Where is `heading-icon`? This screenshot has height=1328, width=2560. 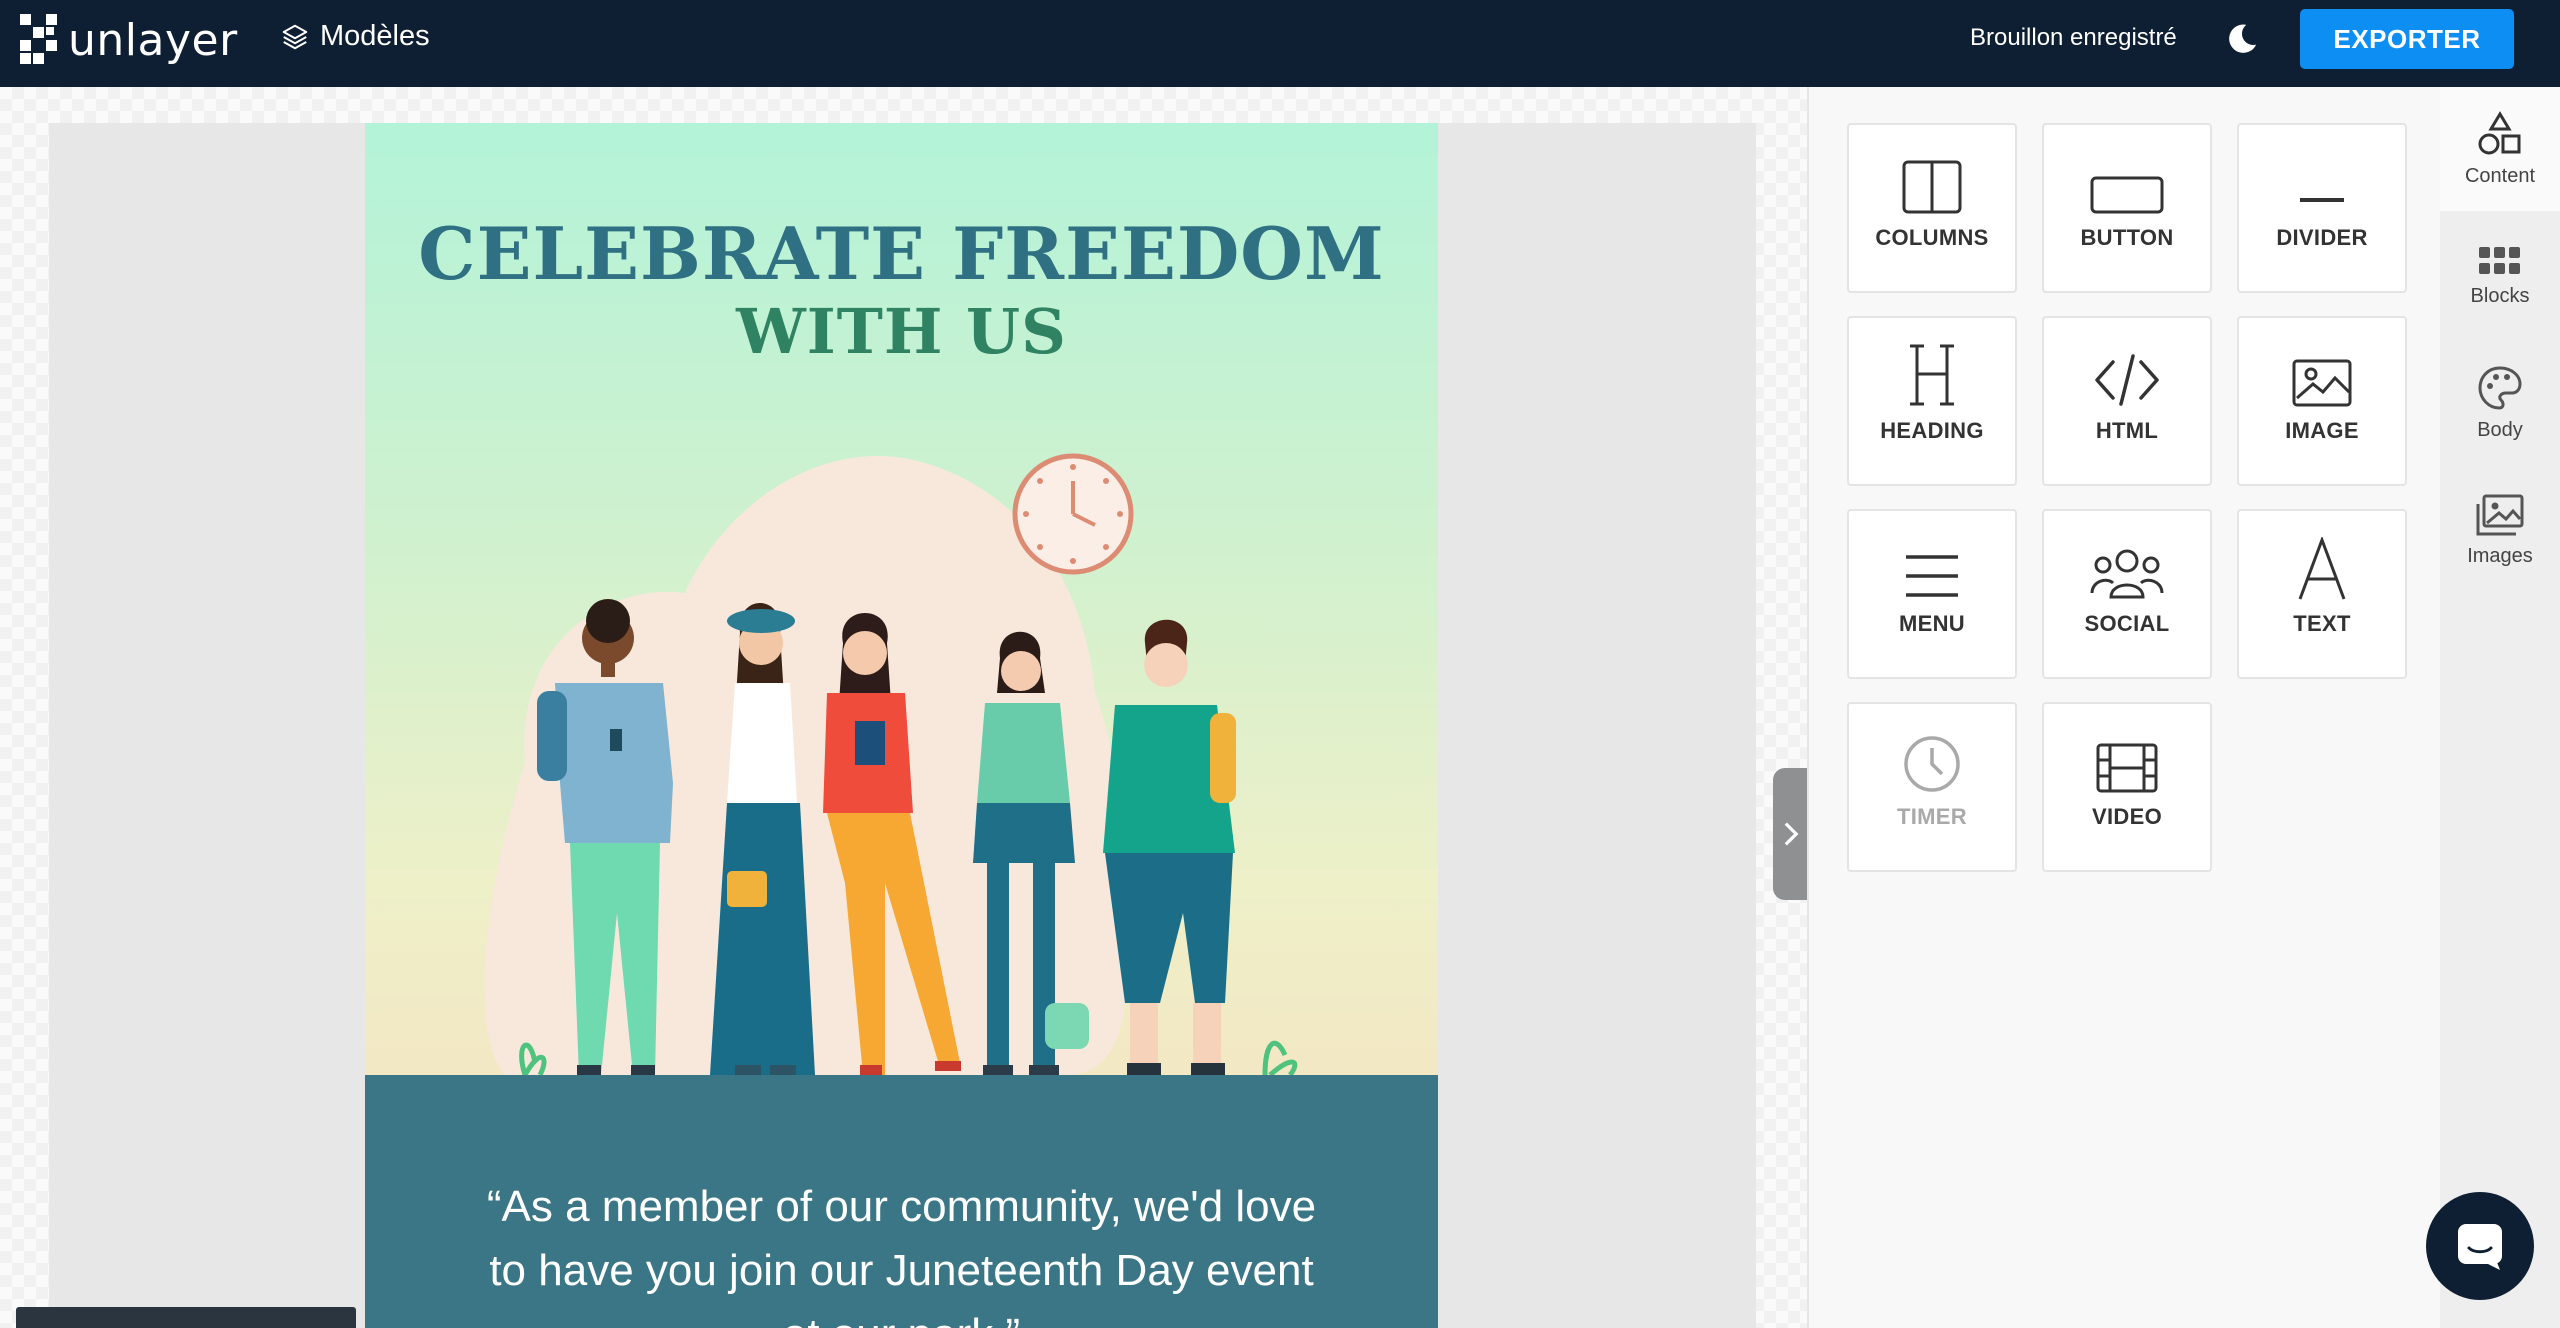
heading-icon is located at coordinates (1932, 375).